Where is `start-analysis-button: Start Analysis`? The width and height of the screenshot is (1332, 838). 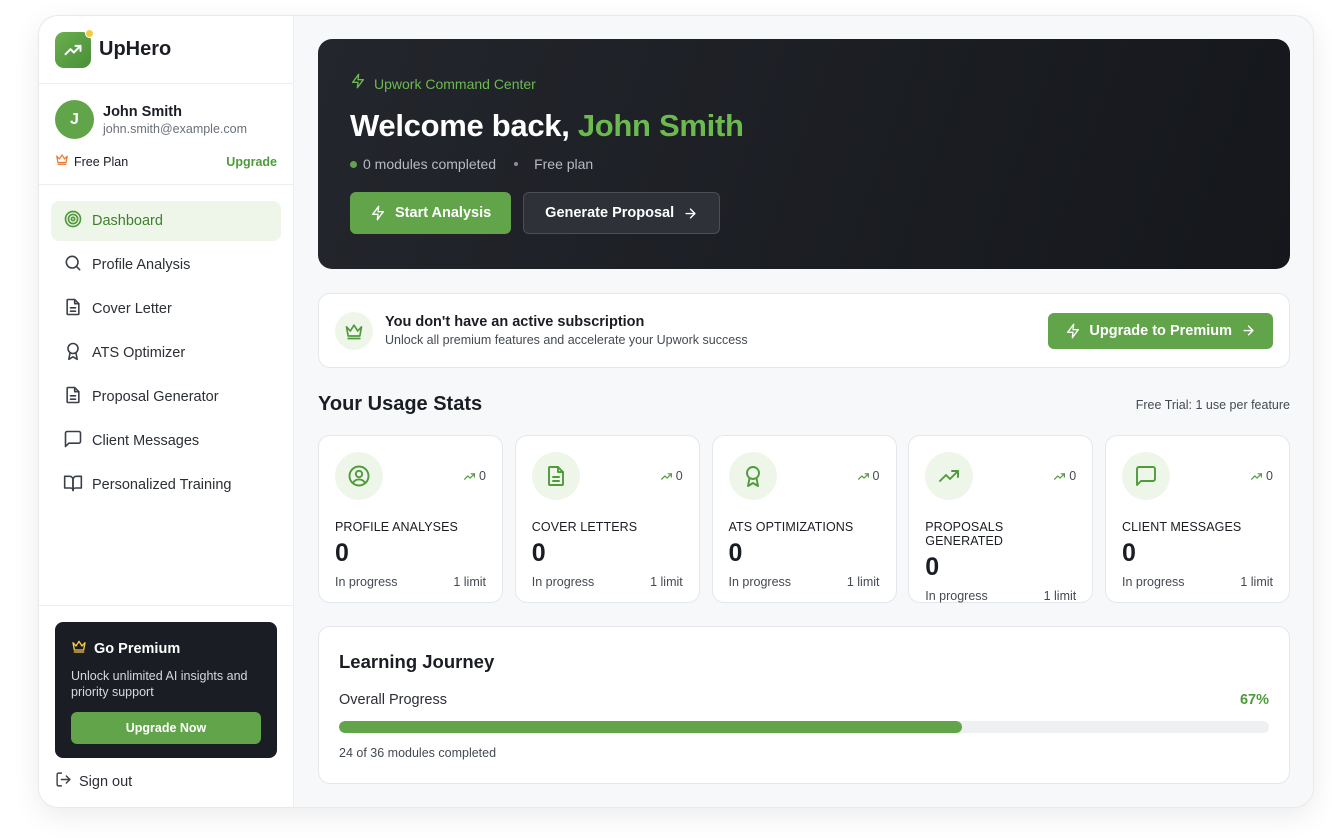 start-analysis-button: Start Analysis is located at coordinates (431, 213).